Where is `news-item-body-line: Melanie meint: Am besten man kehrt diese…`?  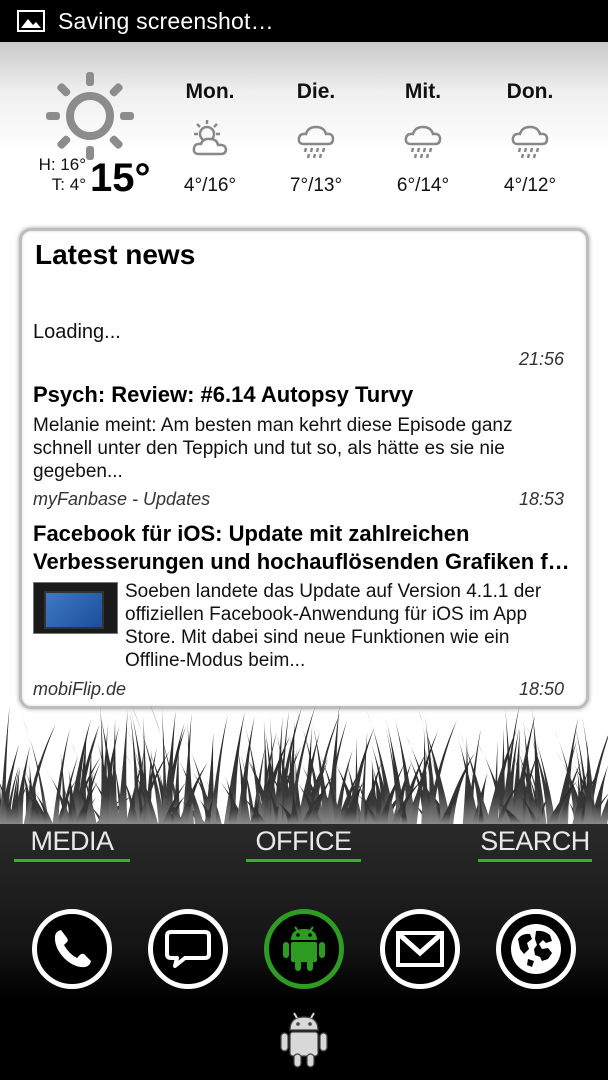
news-item-body-line: Melanie meint: Am besten man kehrt diese… is located at coordinates (273, 425).